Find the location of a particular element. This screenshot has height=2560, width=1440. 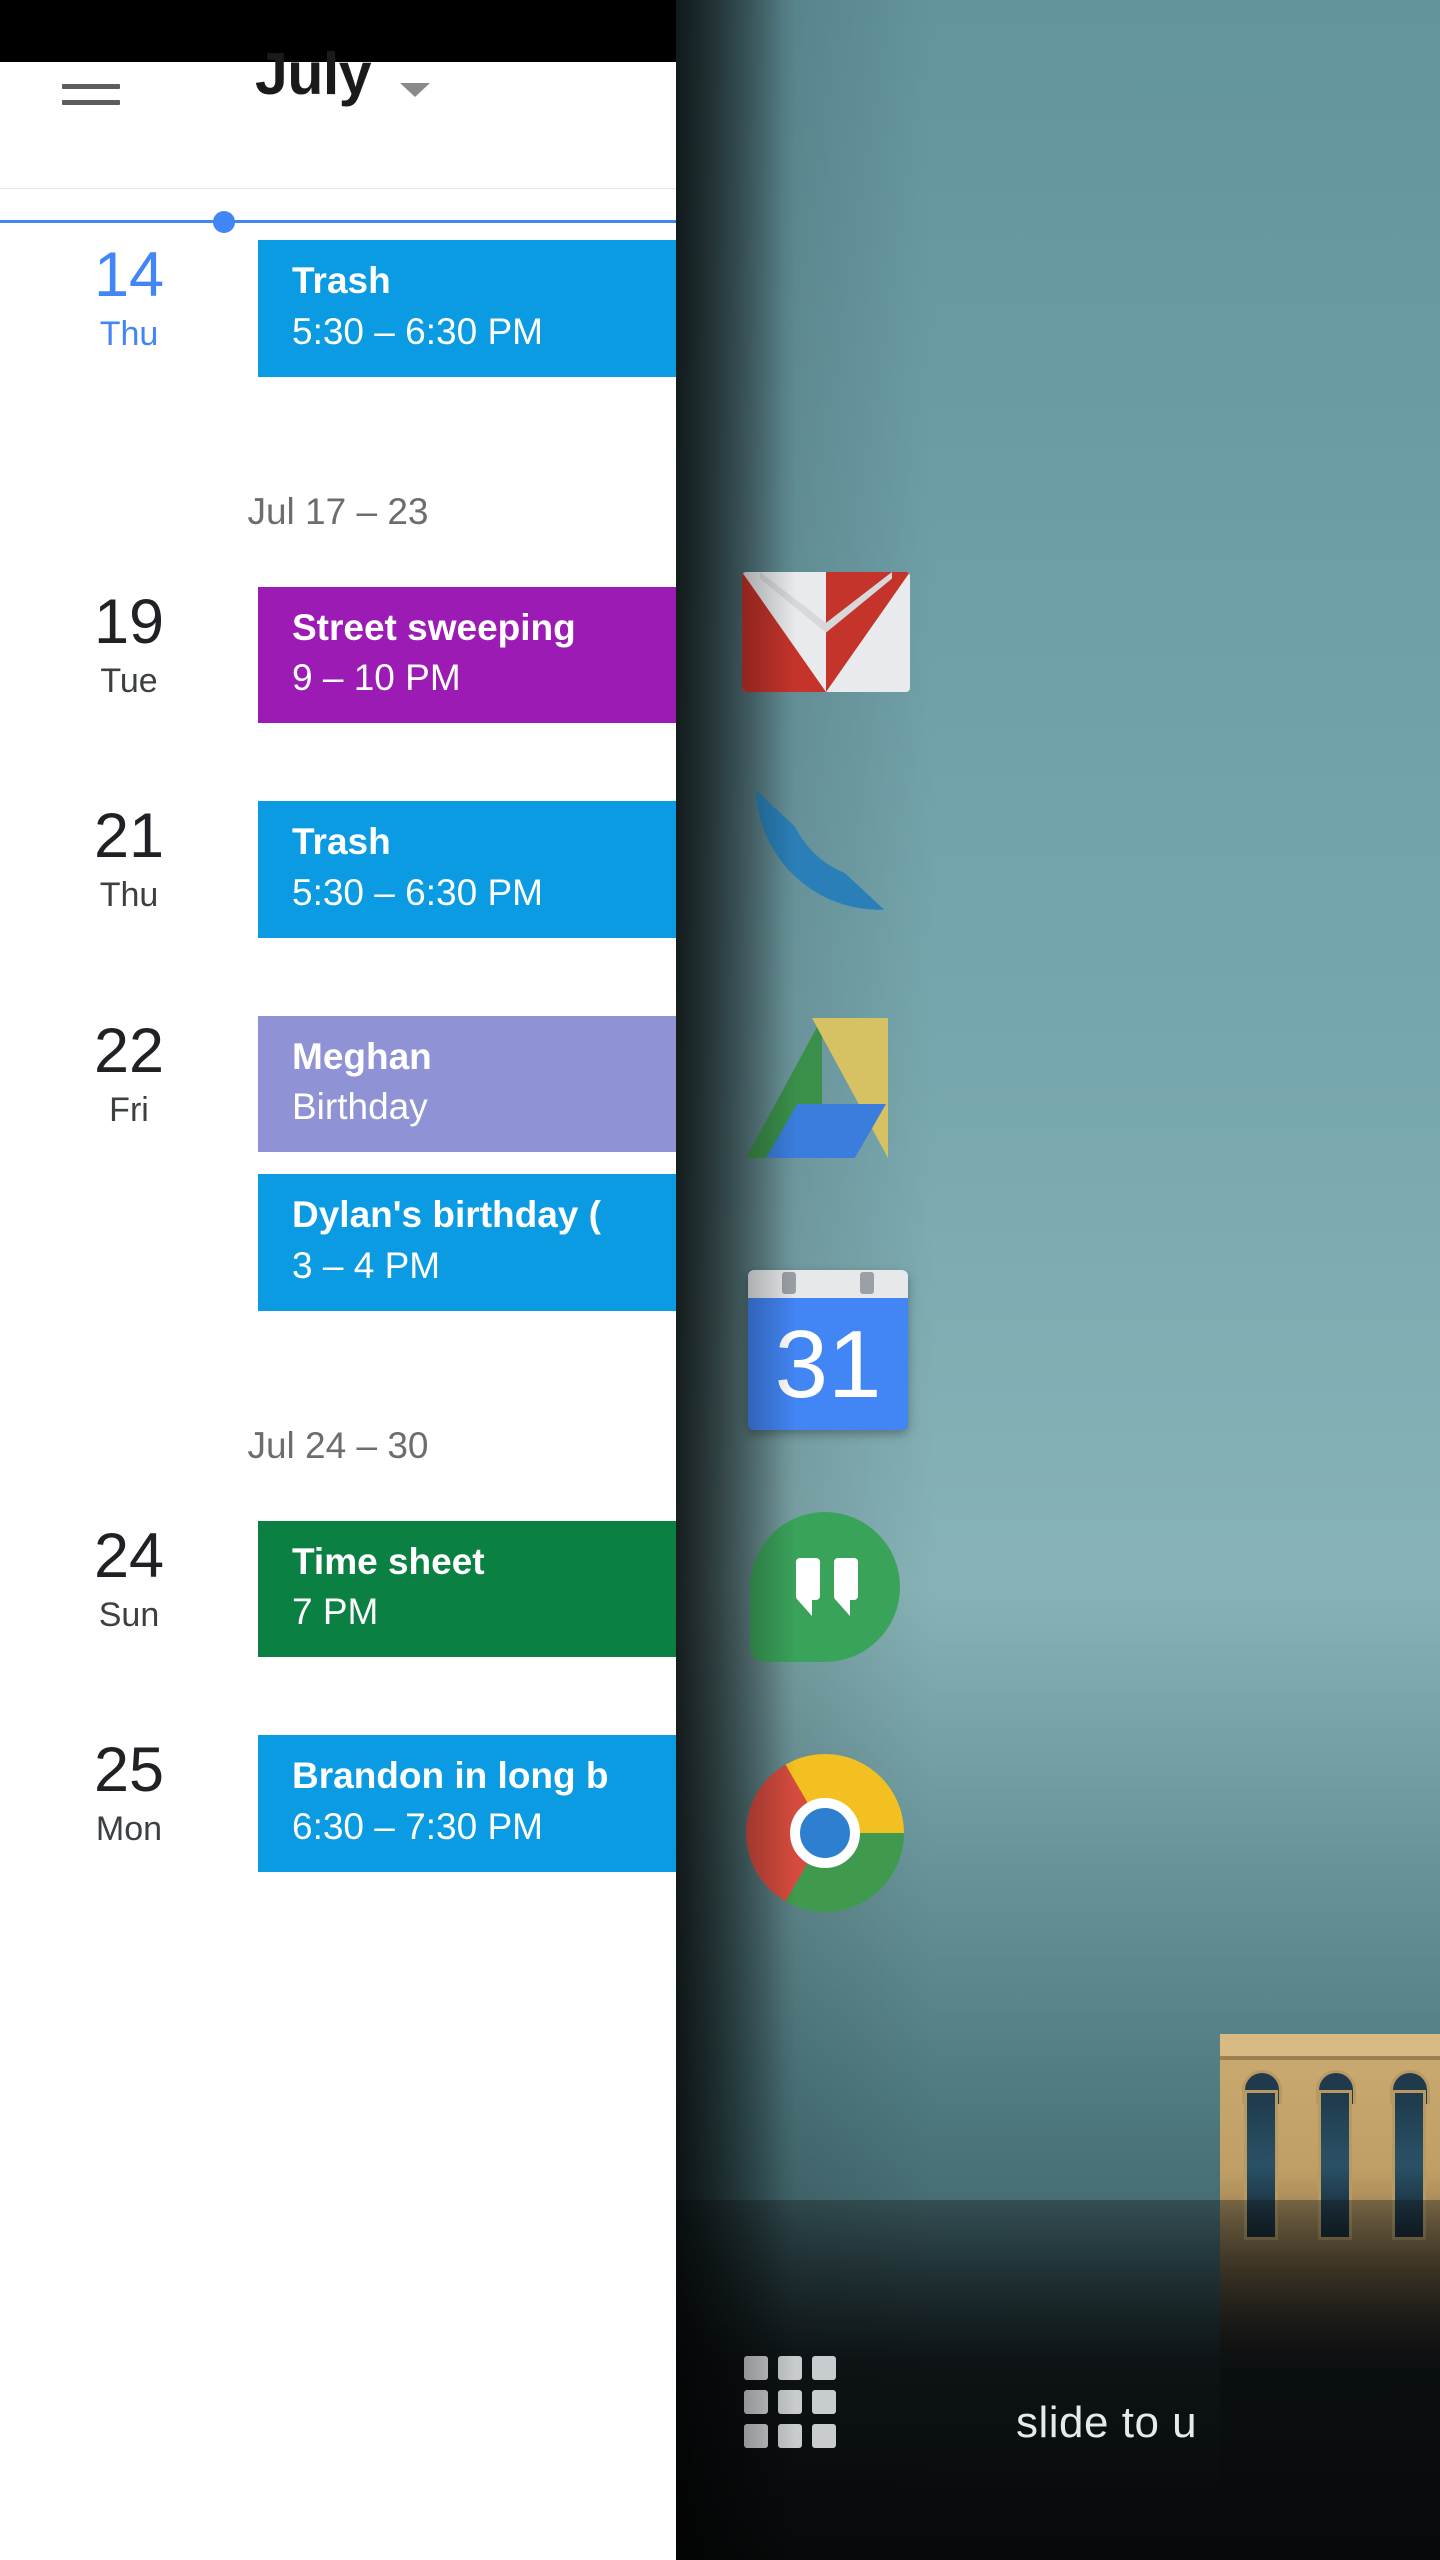

agenda-day-row: 14 Thu Trash 5:30 – 6:30 PM is located at coordinates (338, 314).